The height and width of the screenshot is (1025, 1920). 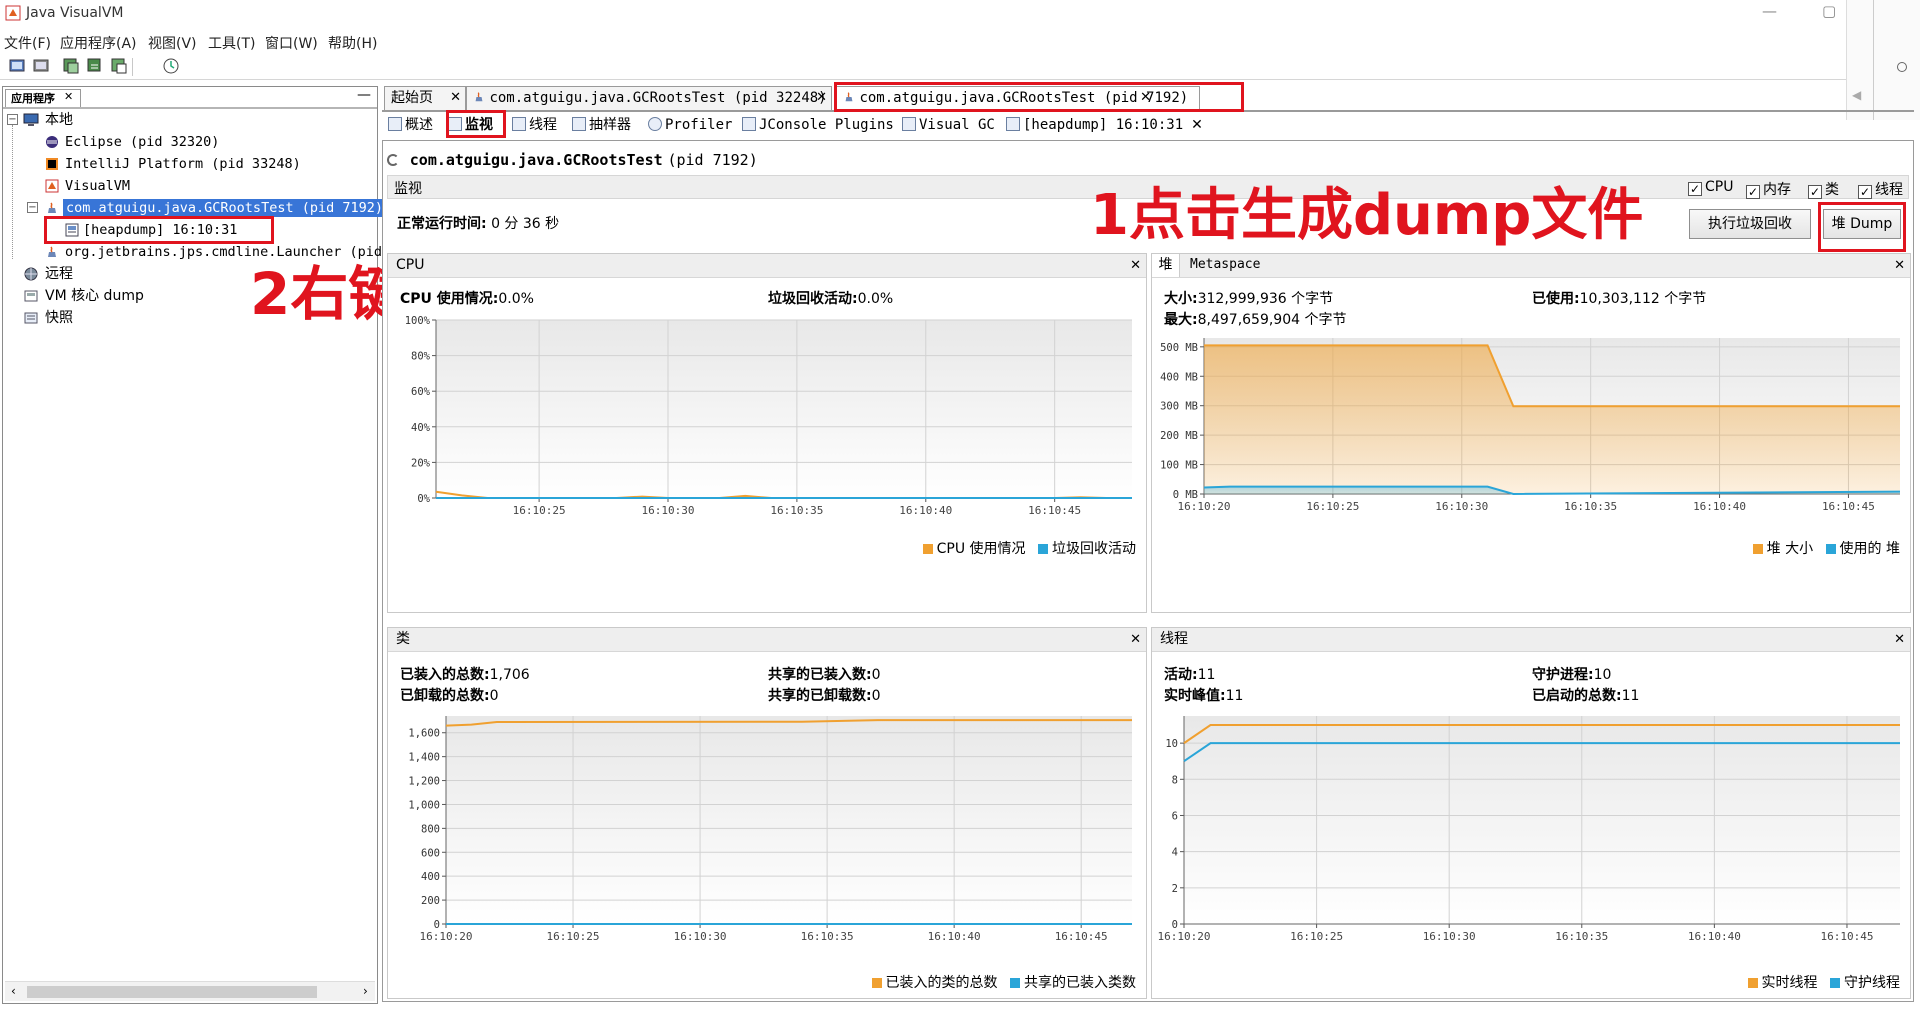 What do you see at coordinates (172, 992) in the screenshot?
I see `scrollbar-thumb` at bounding box center [172, 992].